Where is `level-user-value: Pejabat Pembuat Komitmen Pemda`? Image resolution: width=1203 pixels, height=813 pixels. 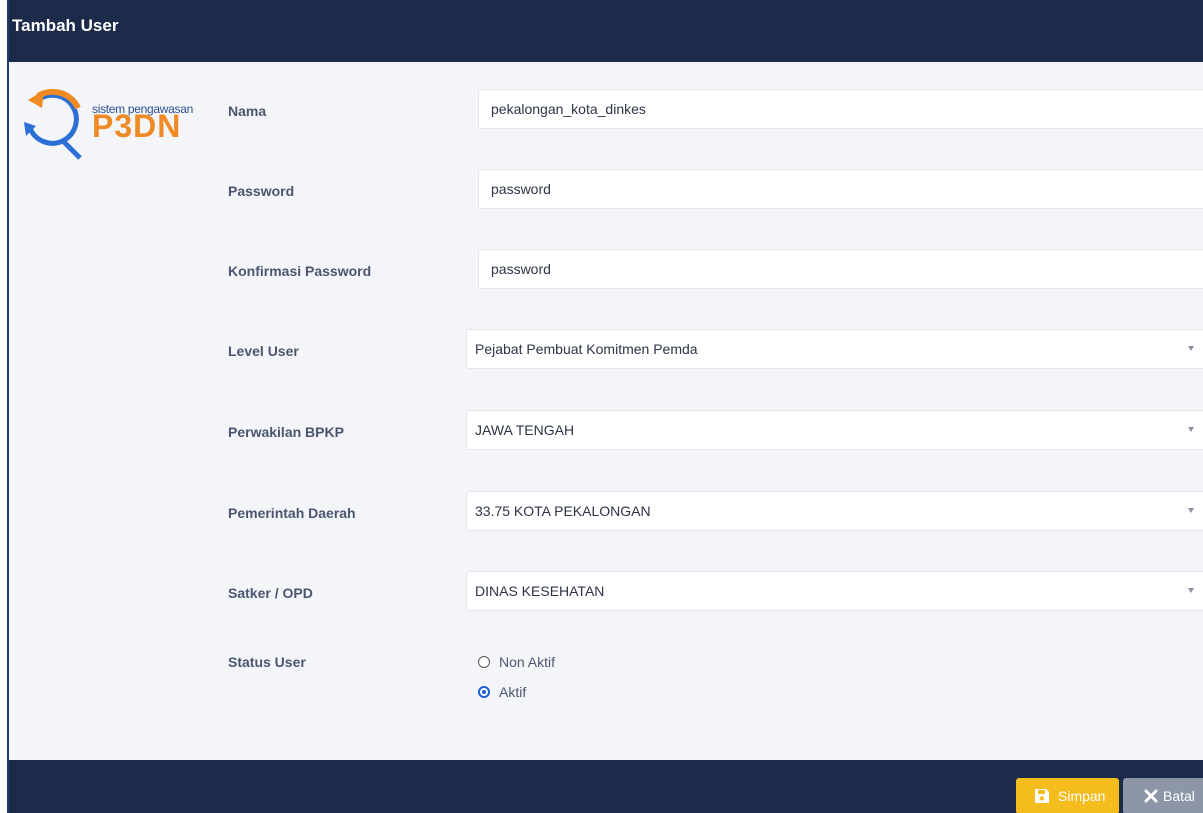 level-user-value: Pejabat Pembuat Komitmen Pemda is located at coordinates (586, 349).